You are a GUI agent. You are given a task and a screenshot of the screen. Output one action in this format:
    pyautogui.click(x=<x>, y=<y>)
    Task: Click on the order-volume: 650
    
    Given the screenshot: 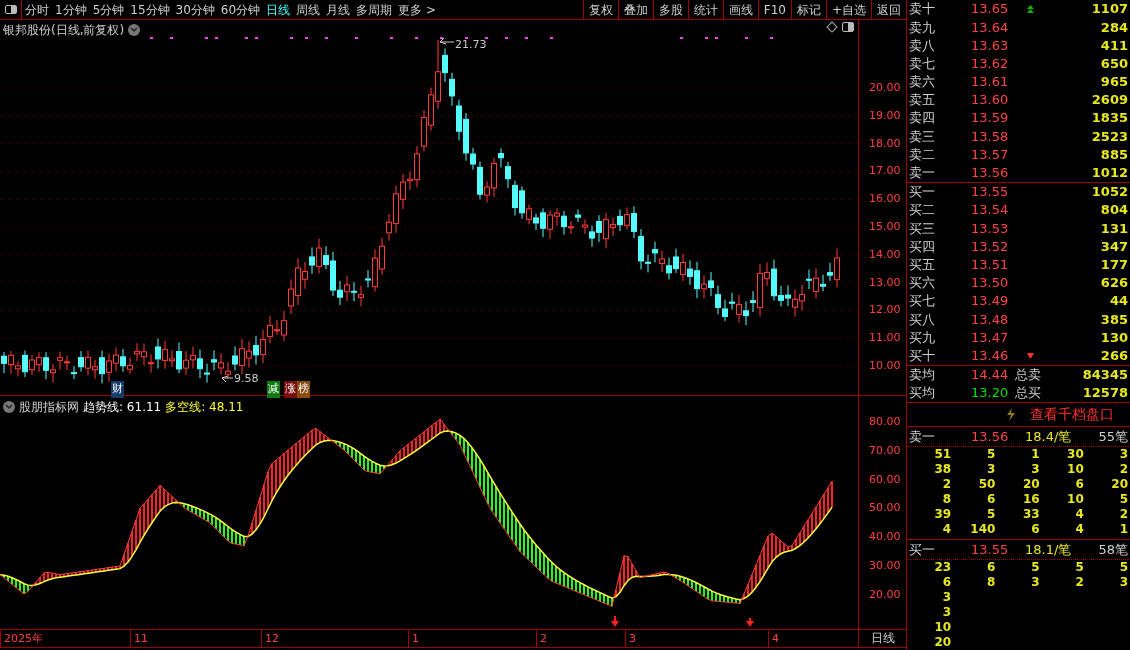 What is the action you would take?
    pyautogui.click(x=1113, y=63)
    